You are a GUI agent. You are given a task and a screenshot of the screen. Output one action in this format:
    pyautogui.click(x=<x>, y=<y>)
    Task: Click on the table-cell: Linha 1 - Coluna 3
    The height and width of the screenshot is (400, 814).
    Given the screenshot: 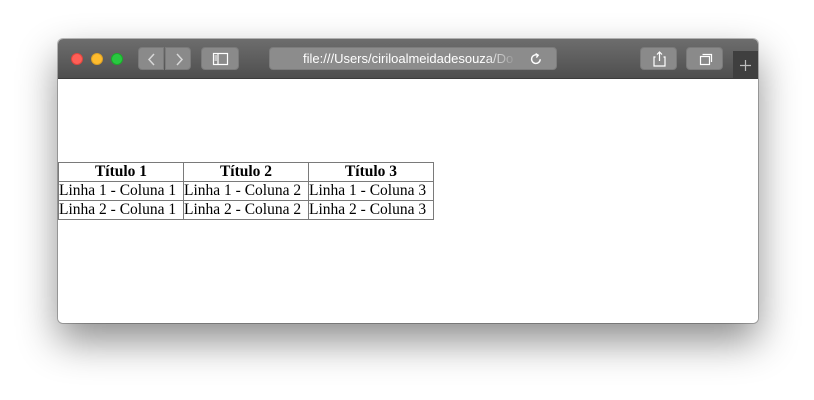 What is the action you would take?
    pyautogui.click(x=371, y=191)
    